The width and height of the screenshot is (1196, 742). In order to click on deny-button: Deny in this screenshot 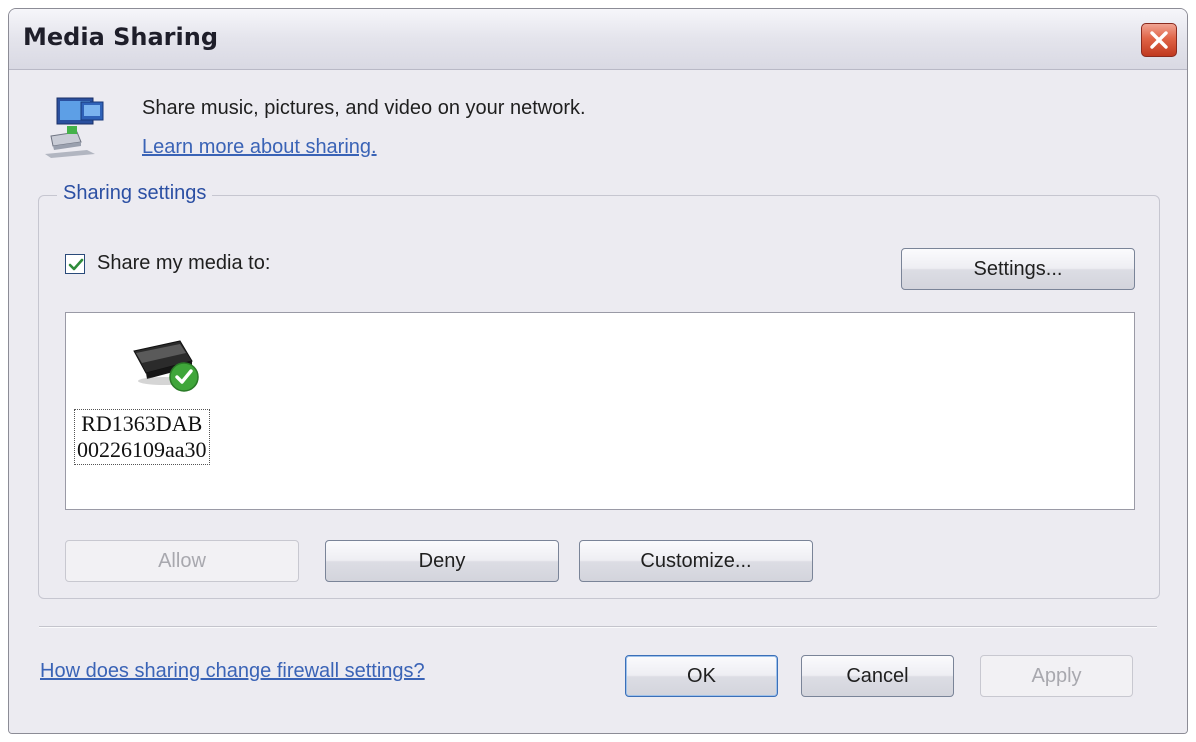, I will do `click(442, 561)`.